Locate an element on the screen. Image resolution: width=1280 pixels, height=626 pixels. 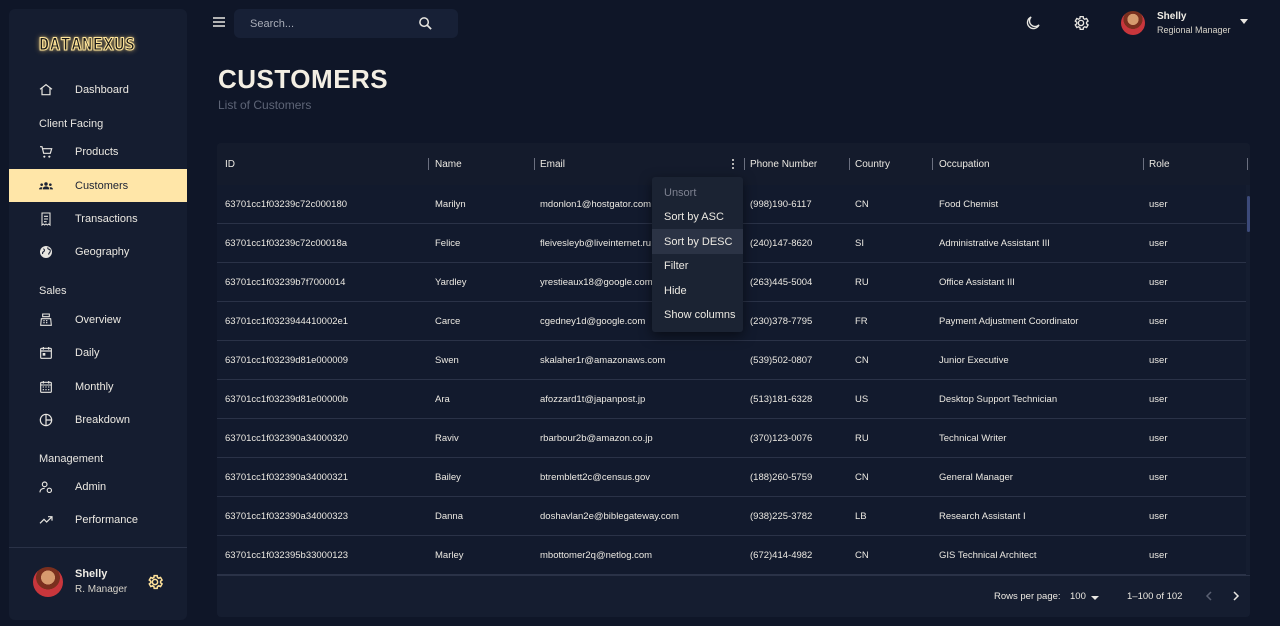
cell-id: 63701cc1f03239c72c000180 is located at coordinates (286, 204).